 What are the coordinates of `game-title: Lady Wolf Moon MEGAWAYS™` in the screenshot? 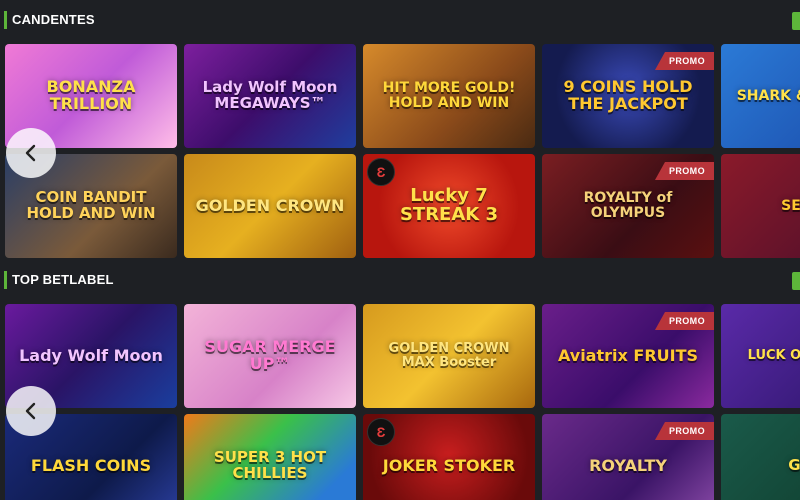 It's located at (270, 95).